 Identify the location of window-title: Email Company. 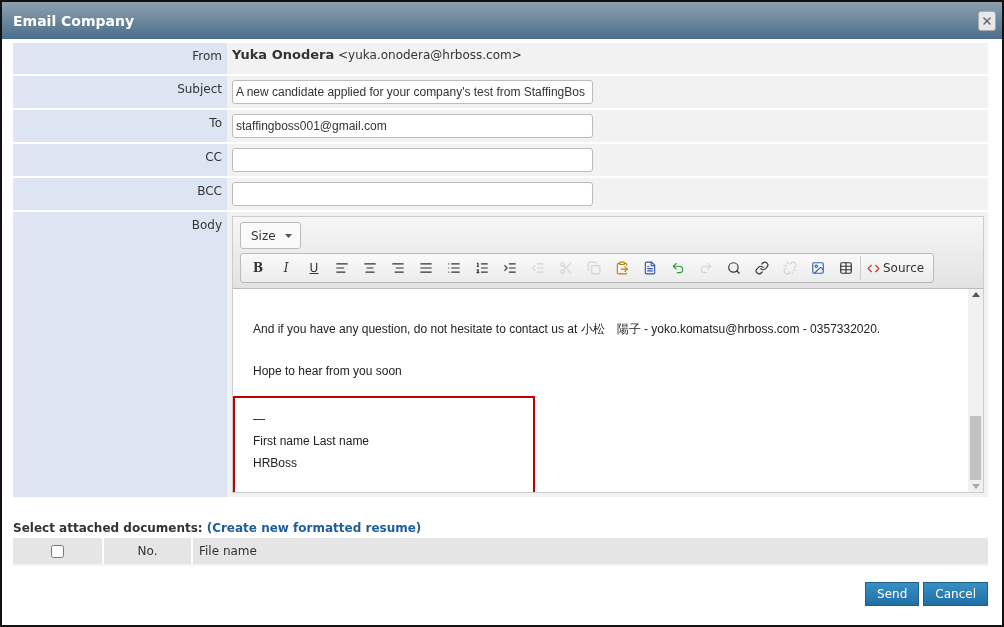
(74, 20).